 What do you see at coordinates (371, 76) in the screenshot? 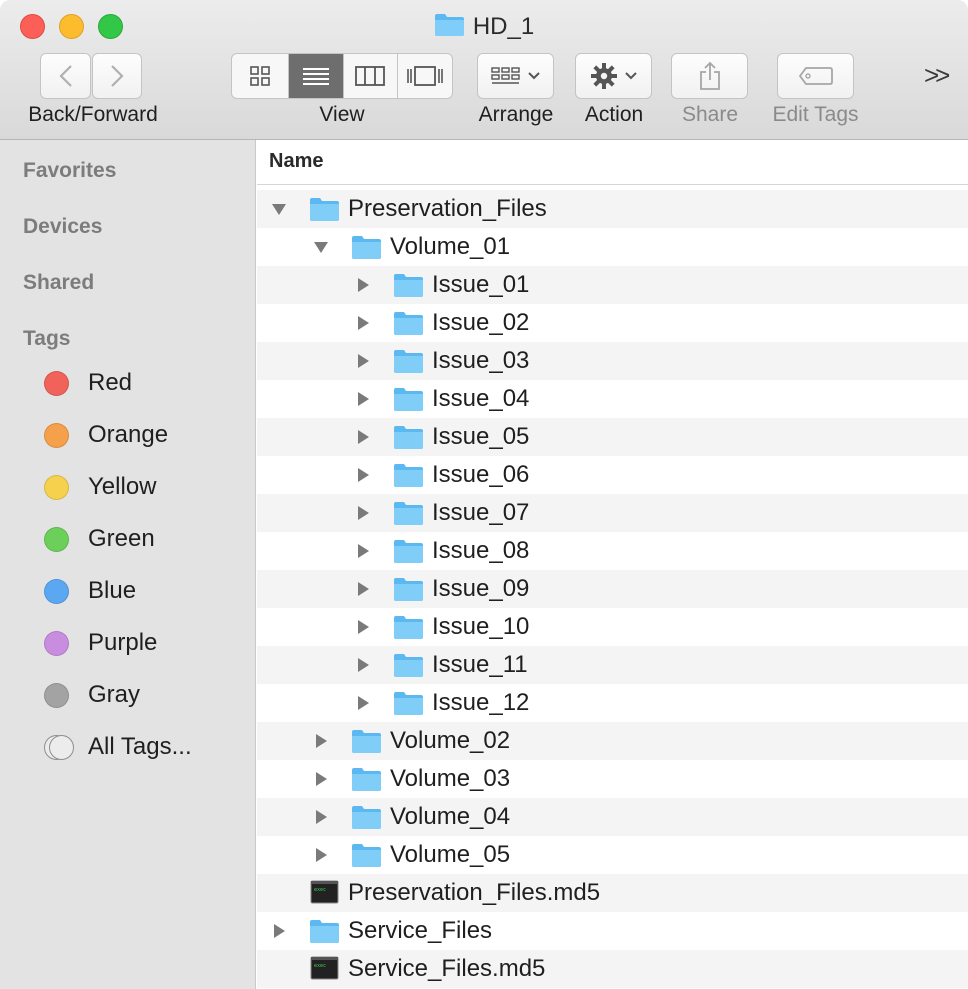
I see `column-view-button` at bounding box center [371, 76].